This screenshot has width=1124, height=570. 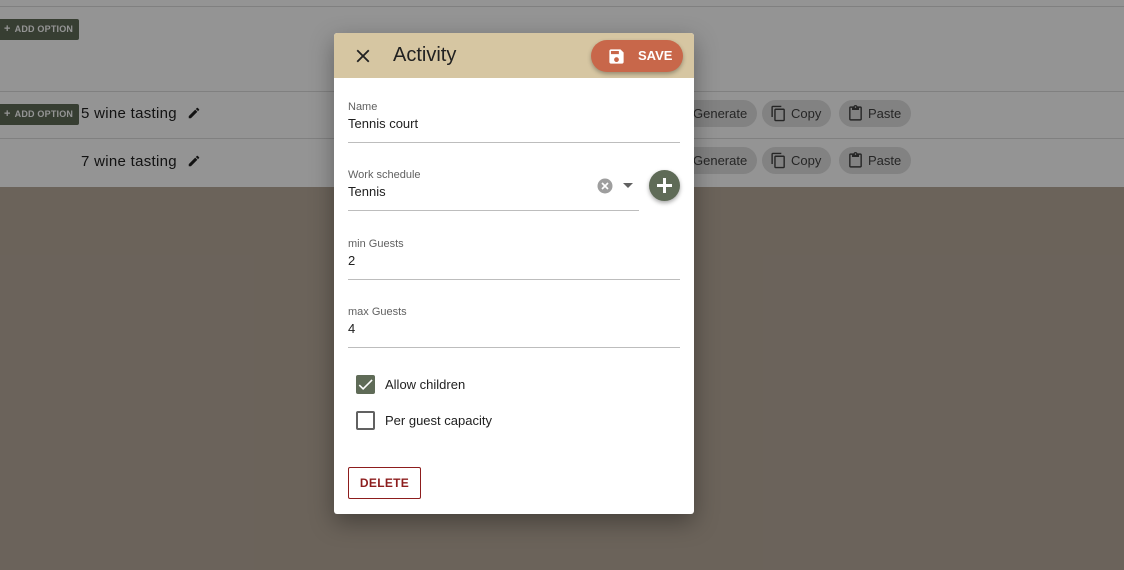 I want to click on dialog-header: Activity SAVE, so click(x=514, y=55).